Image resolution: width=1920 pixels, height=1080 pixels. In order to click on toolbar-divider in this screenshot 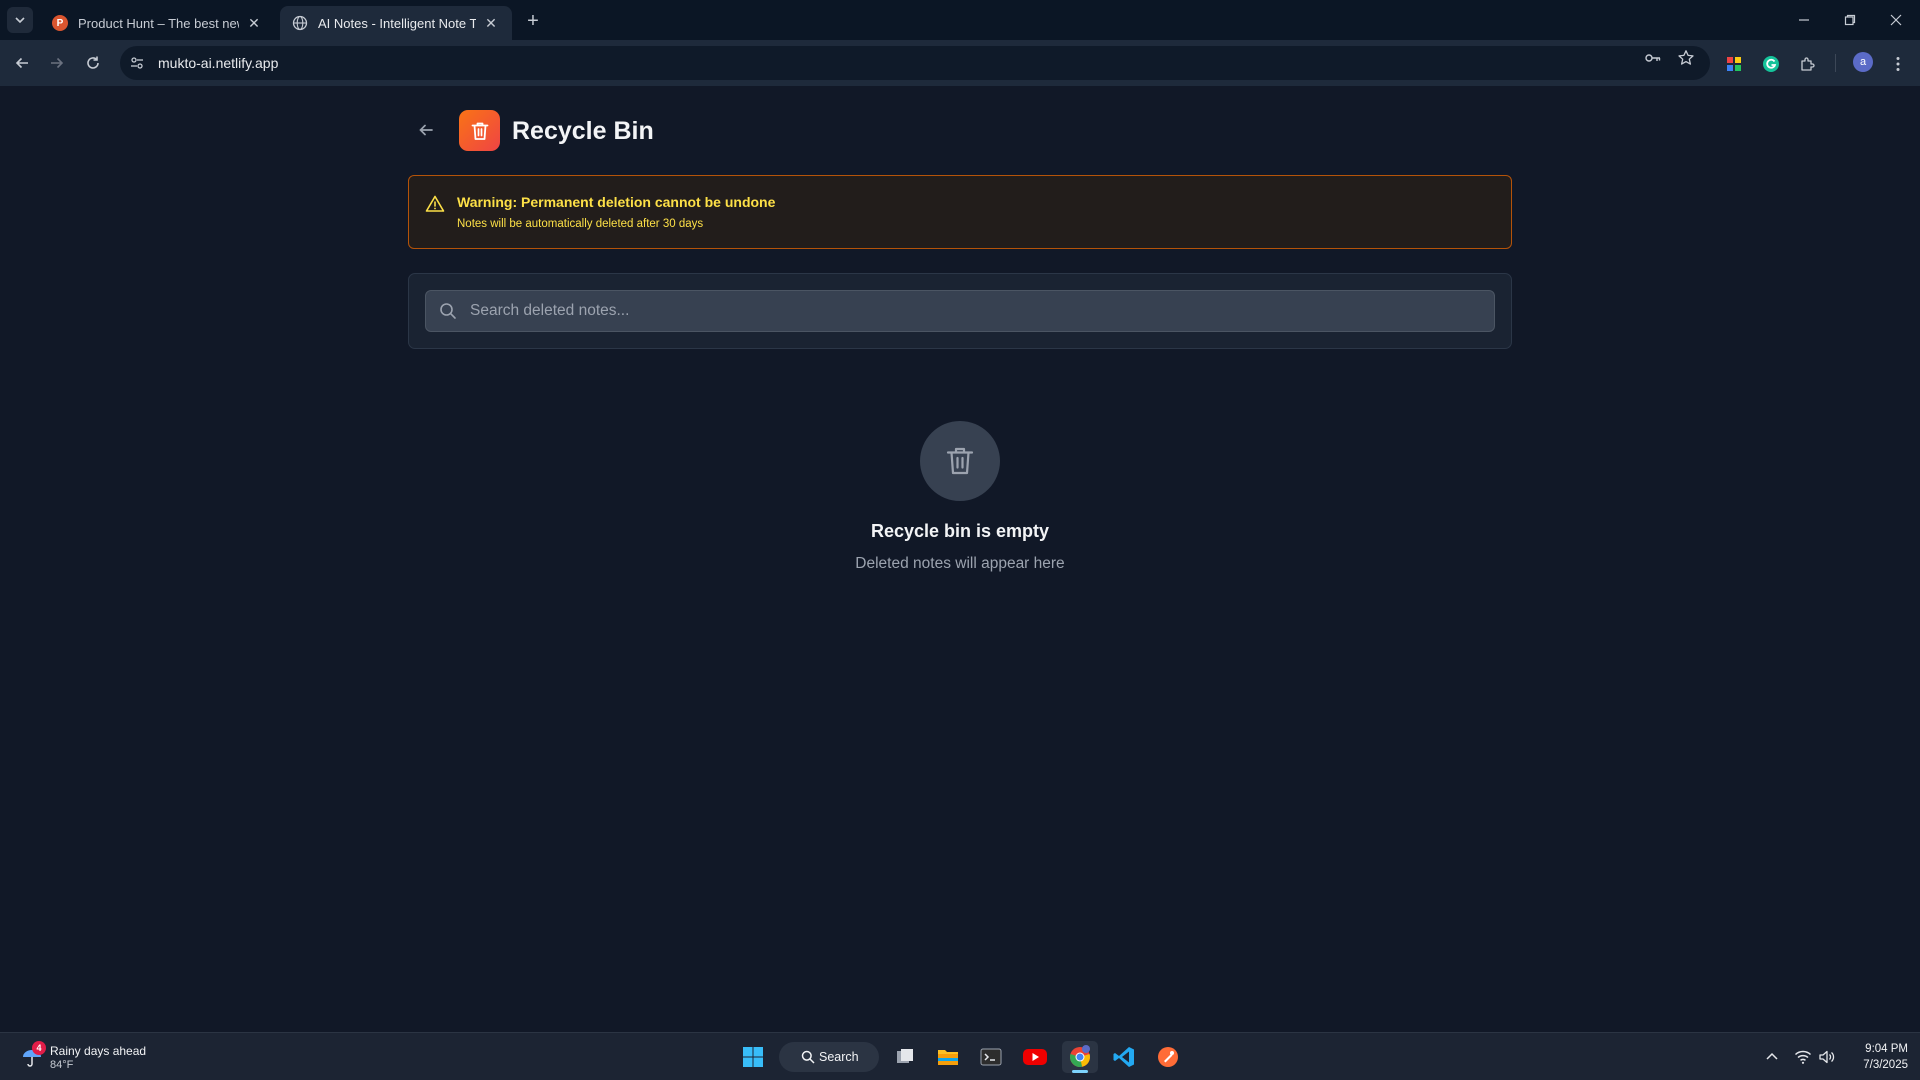, I will do `click(1835, 63)`.